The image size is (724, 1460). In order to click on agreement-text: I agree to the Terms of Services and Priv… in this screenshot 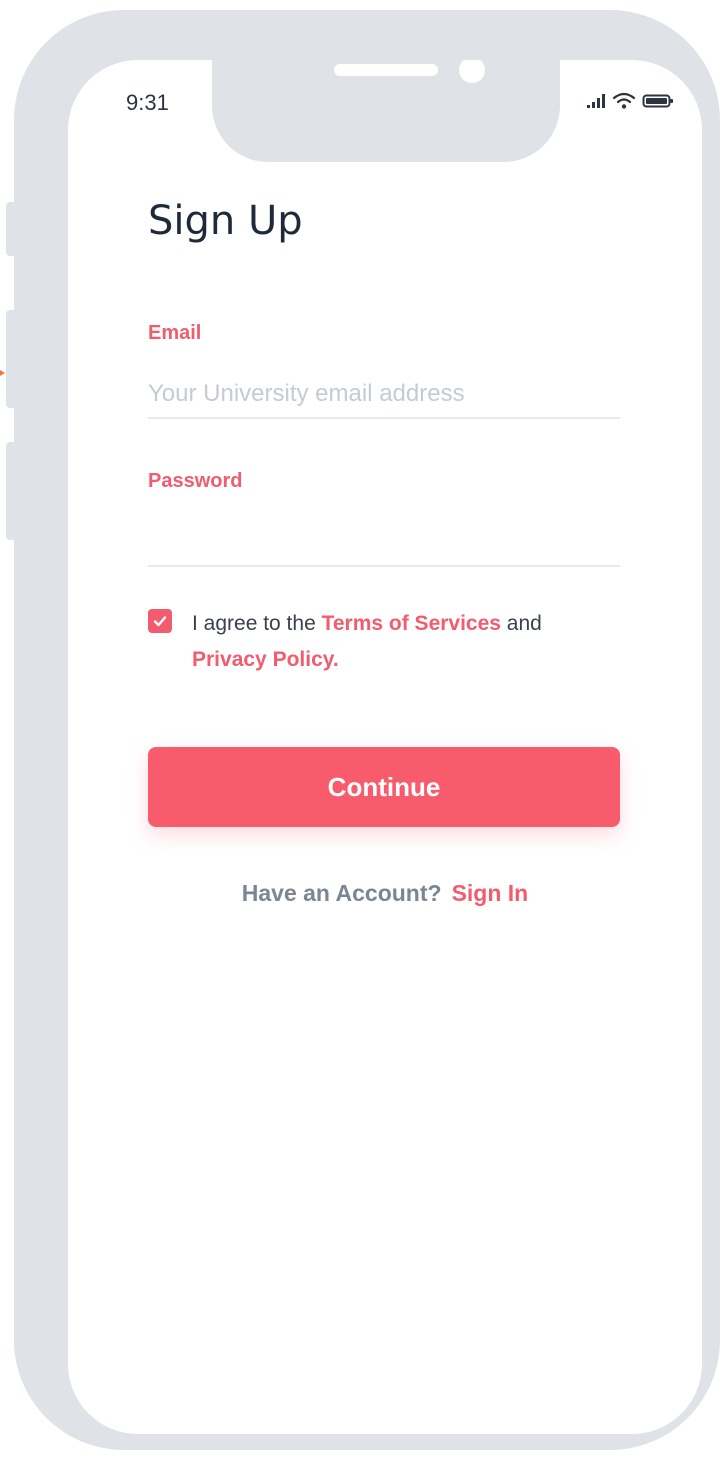, I will do `click(407, 642)`.